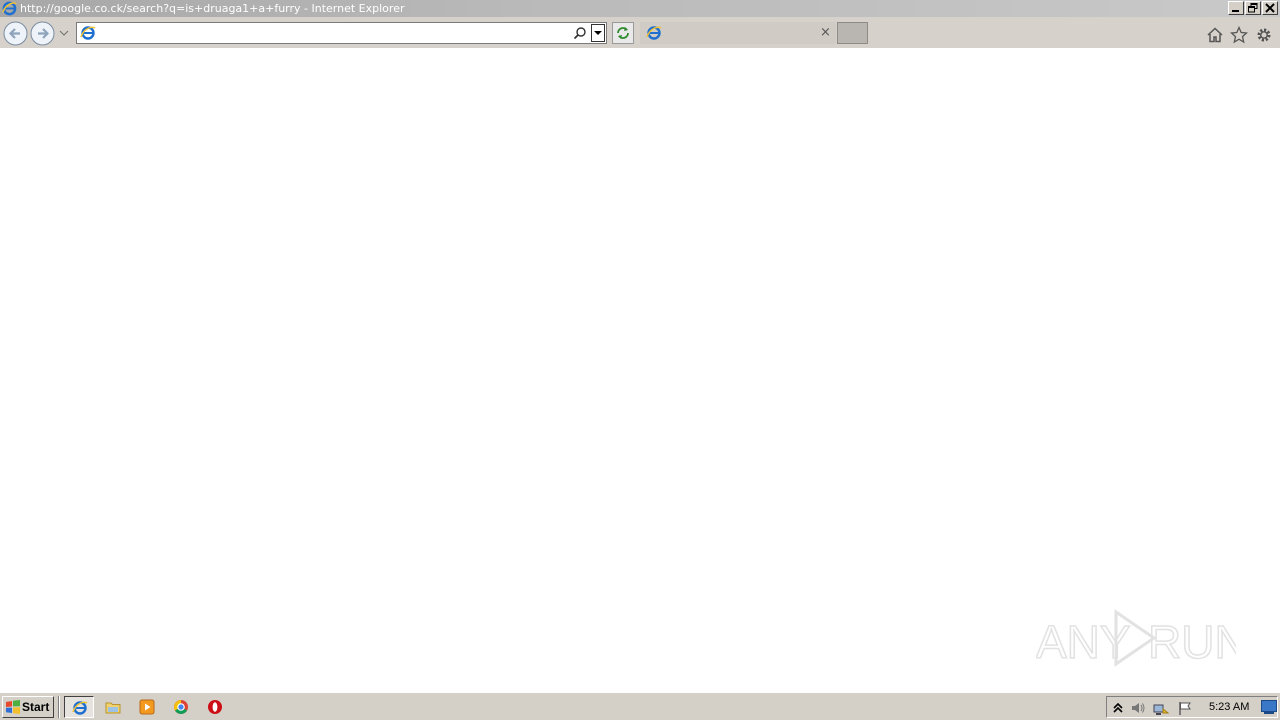  What do you see at coordinates (738, 33) in the screenshot?
I see `tab-current: ×` at bounding box center [738, 33].